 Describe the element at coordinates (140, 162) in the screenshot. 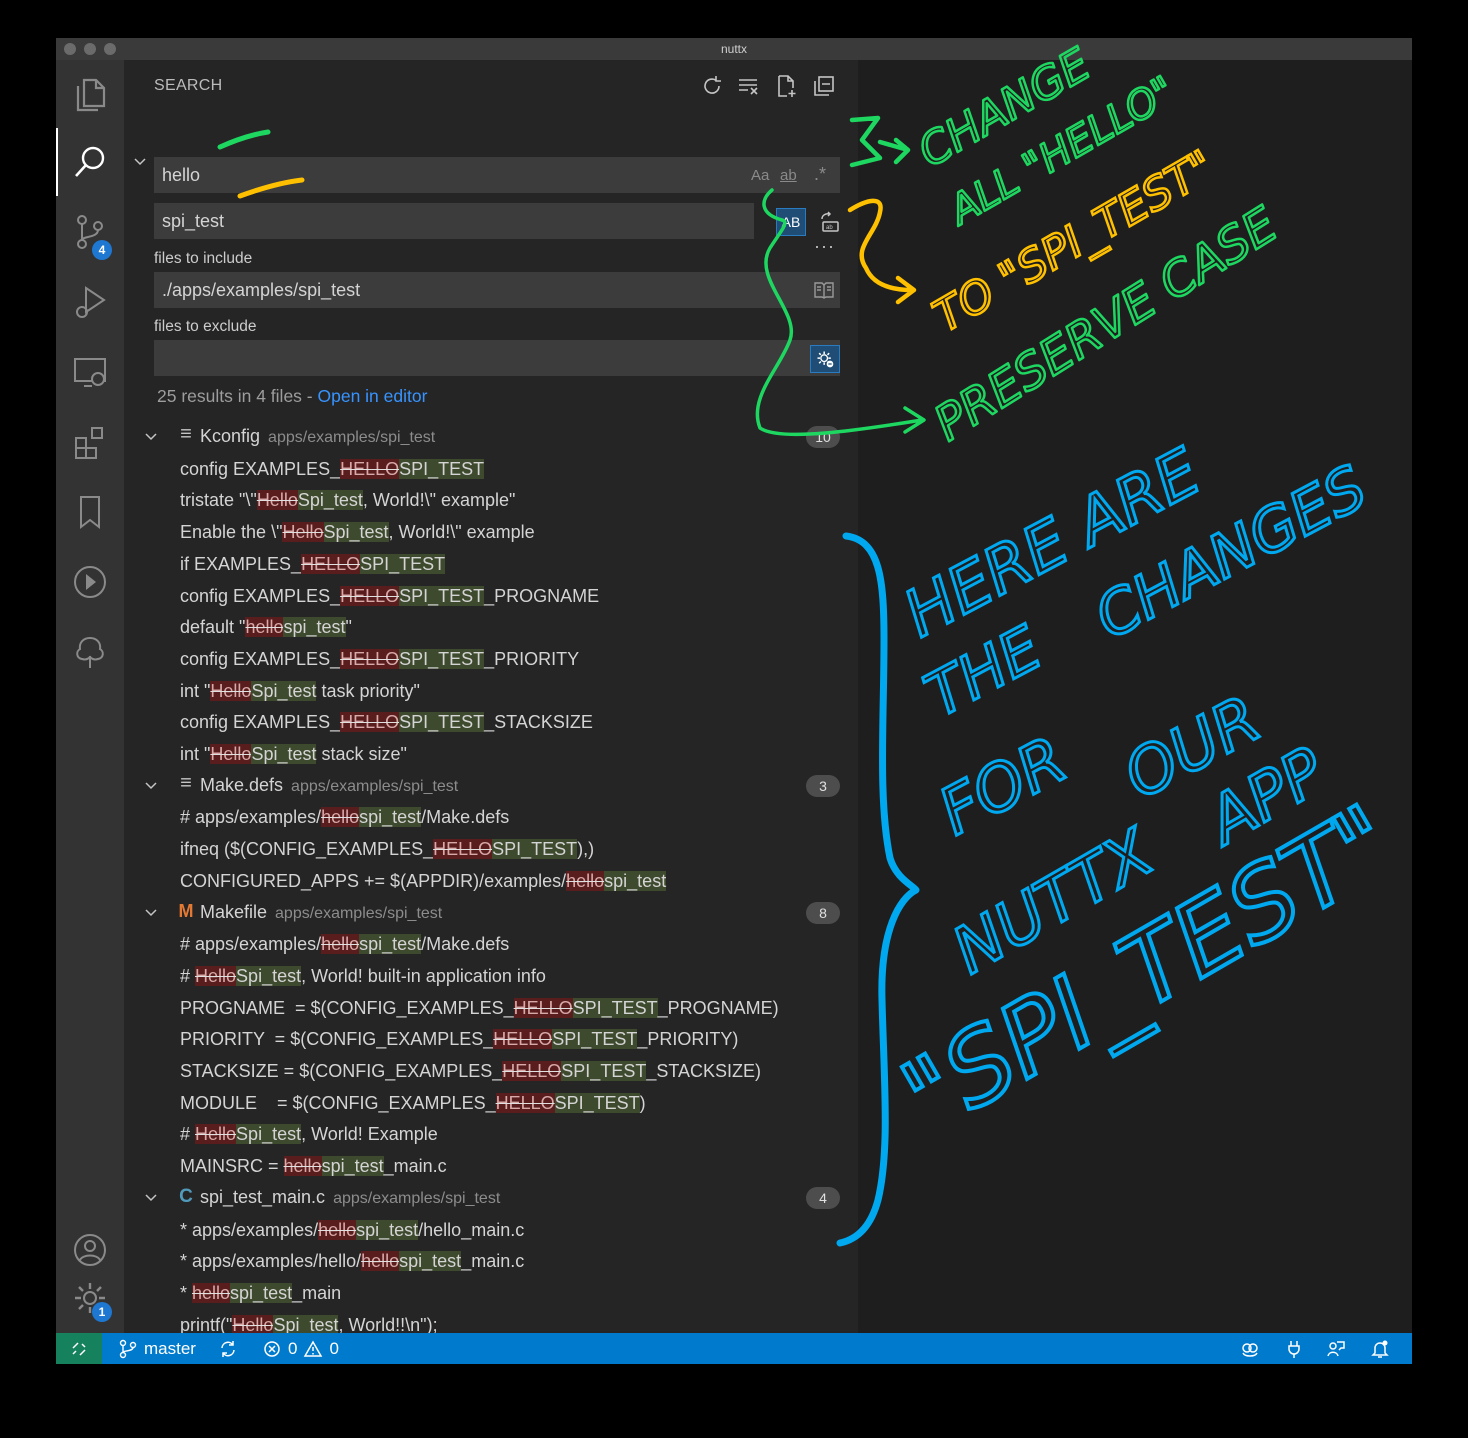

I see `toggle-replace-chevron-icon` at that location.